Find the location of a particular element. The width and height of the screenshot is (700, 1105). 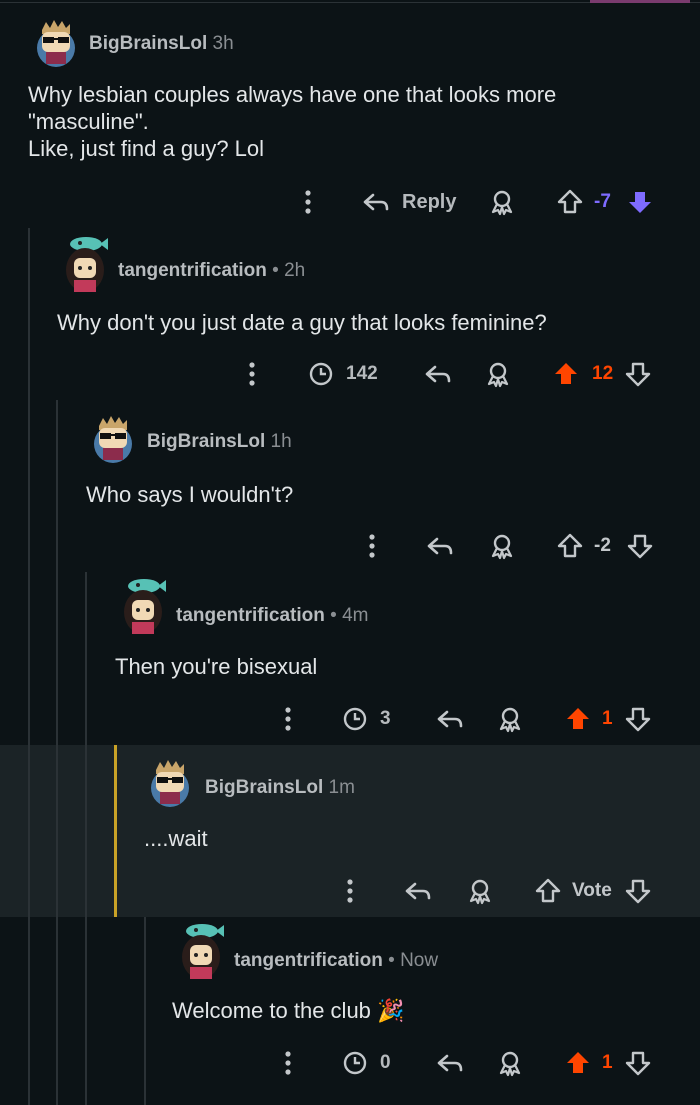

comment-actions: Vote is located at coordinates (350, 891).